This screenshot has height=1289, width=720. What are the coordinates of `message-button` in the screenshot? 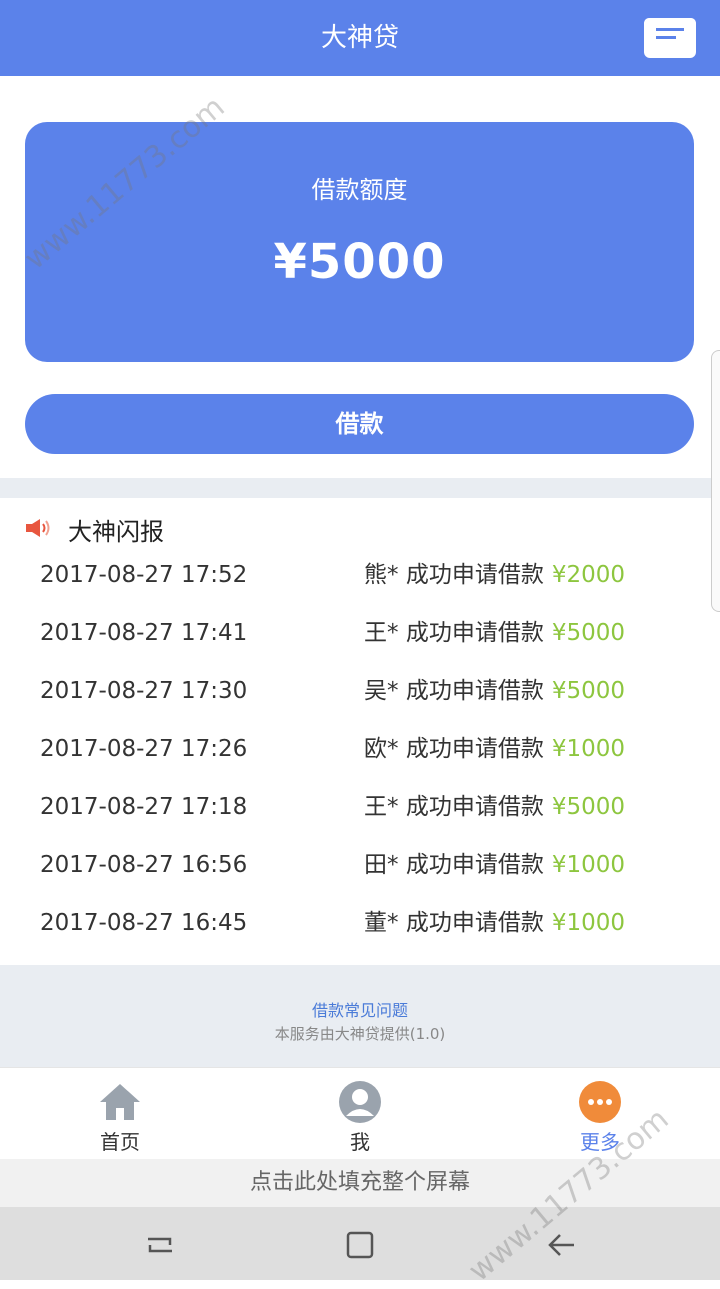 It's located at (670, 38).